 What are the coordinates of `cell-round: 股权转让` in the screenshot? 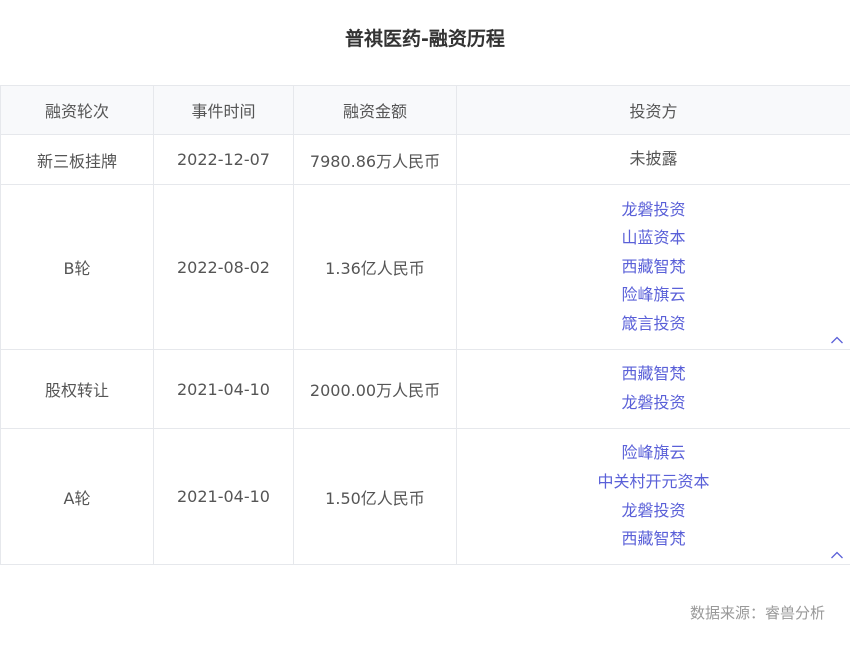 It's located at (77, 389).